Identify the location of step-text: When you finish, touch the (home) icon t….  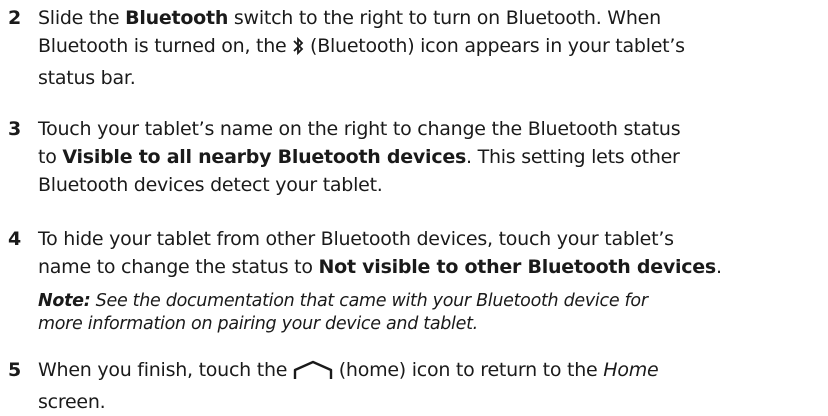
(431, 386).